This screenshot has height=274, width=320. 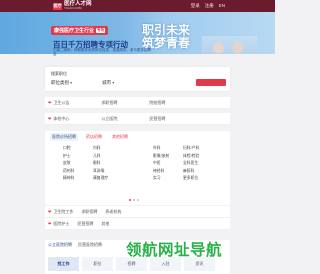 I want to click on category-link: 眼科, so click(x=108, y=163).